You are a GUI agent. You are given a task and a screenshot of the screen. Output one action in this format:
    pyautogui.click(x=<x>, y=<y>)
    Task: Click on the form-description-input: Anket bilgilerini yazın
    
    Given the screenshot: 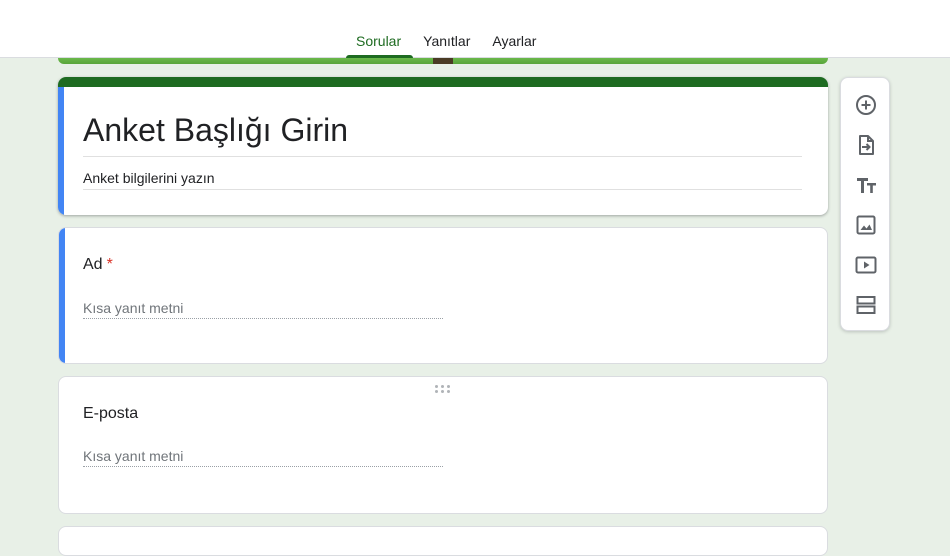 What is the action you would take?
    pyautogui.click(x=442, y=179)
    